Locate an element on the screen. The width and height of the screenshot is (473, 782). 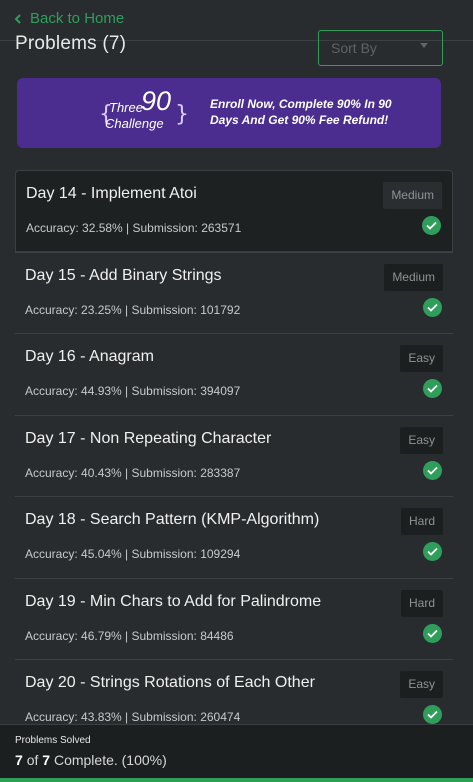
page-title: Problems (7) is located at coordinates (71, 43).